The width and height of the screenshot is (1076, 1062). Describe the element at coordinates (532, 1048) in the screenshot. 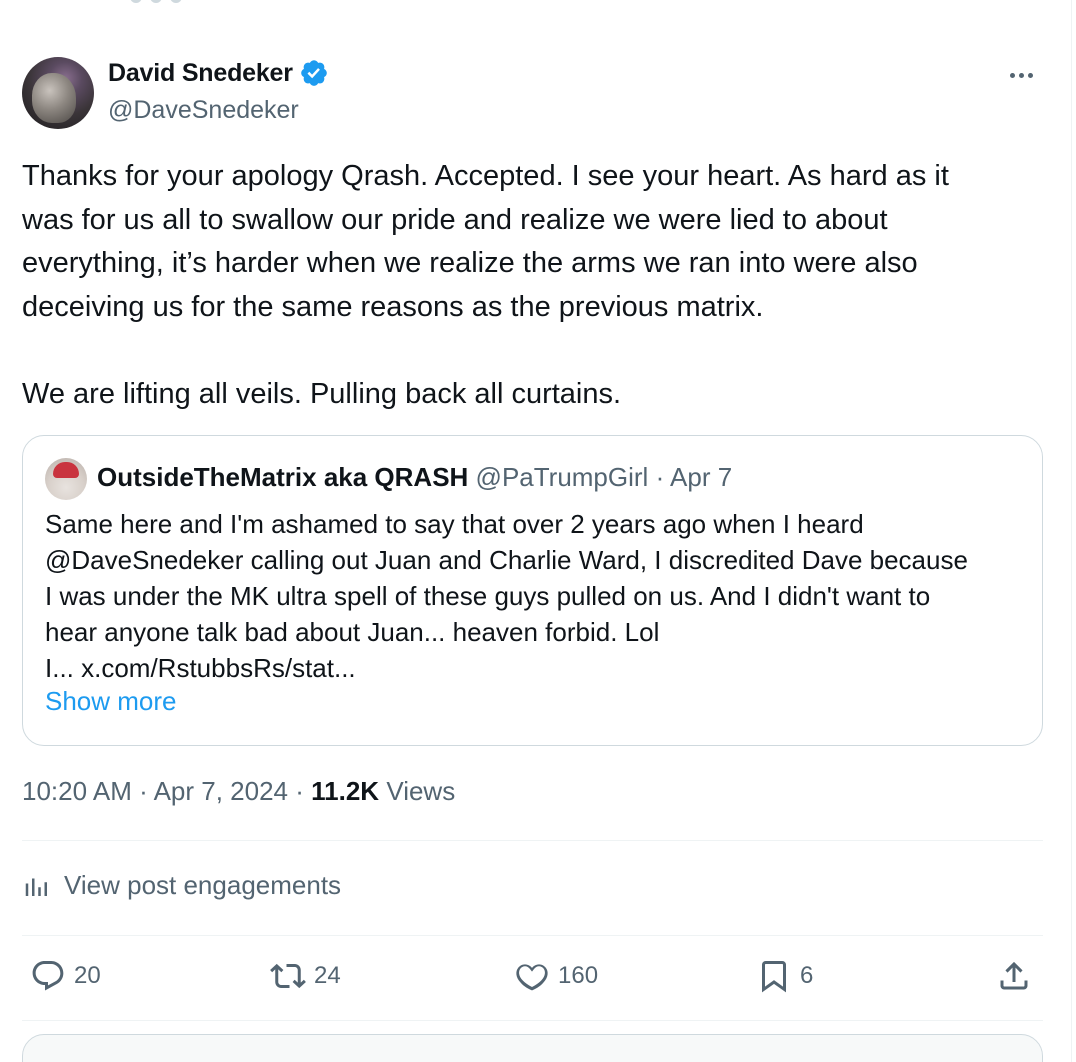

I see `next-card-partial` at that location.